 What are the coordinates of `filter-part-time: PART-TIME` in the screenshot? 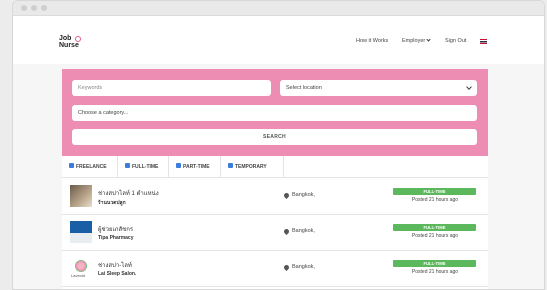 It's located at (195, 167).